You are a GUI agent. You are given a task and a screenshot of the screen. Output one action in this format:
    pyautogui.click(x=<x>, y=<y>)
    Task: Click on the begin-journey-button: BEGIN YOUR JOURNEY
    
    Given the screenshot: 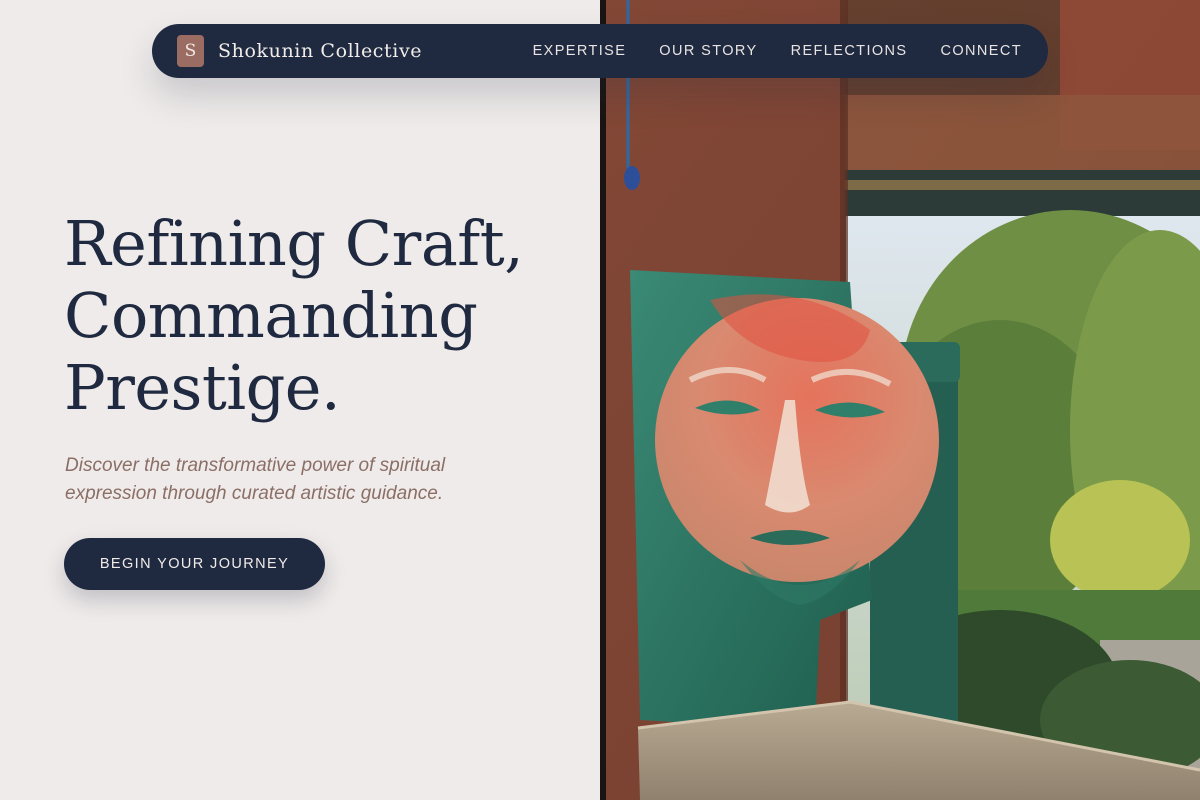 What is the action you would take?
    pyautogui.click(x=194, y=564)
    